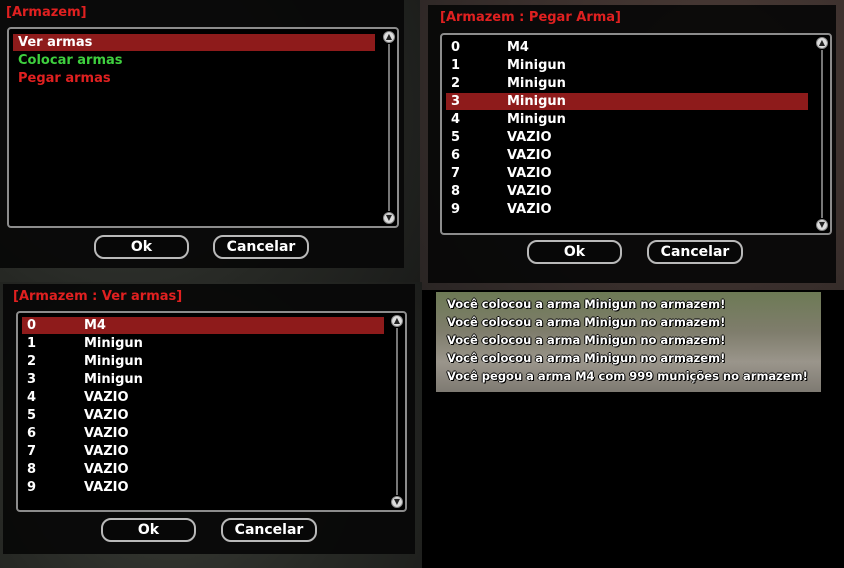 The image size is (844, 568). What do you see at coordinates (627, 119) in the screenshot?
I see `list-item: 4 Minigun` at bounding box center [627, 119].